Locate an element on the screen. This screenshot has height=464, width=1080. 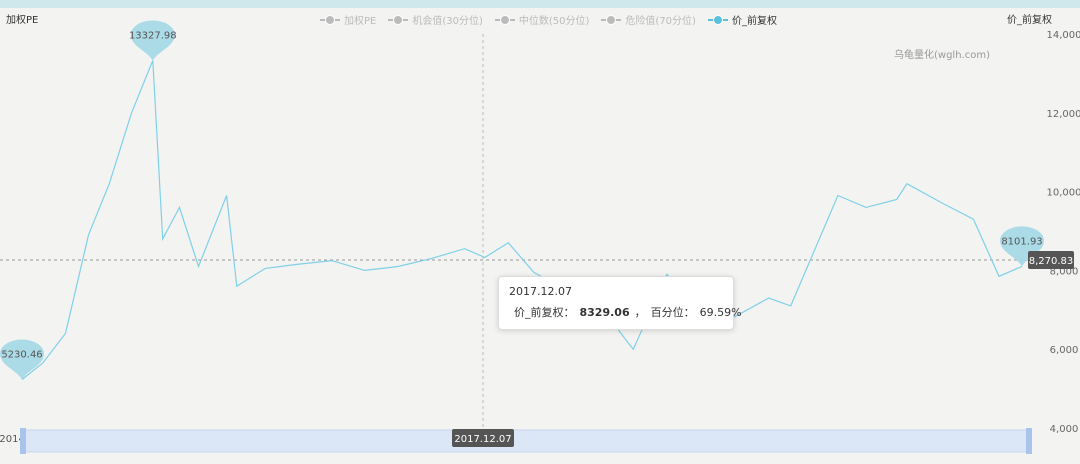
tooltip-pct-label: 百分位： is located at coordinates (672, 312).